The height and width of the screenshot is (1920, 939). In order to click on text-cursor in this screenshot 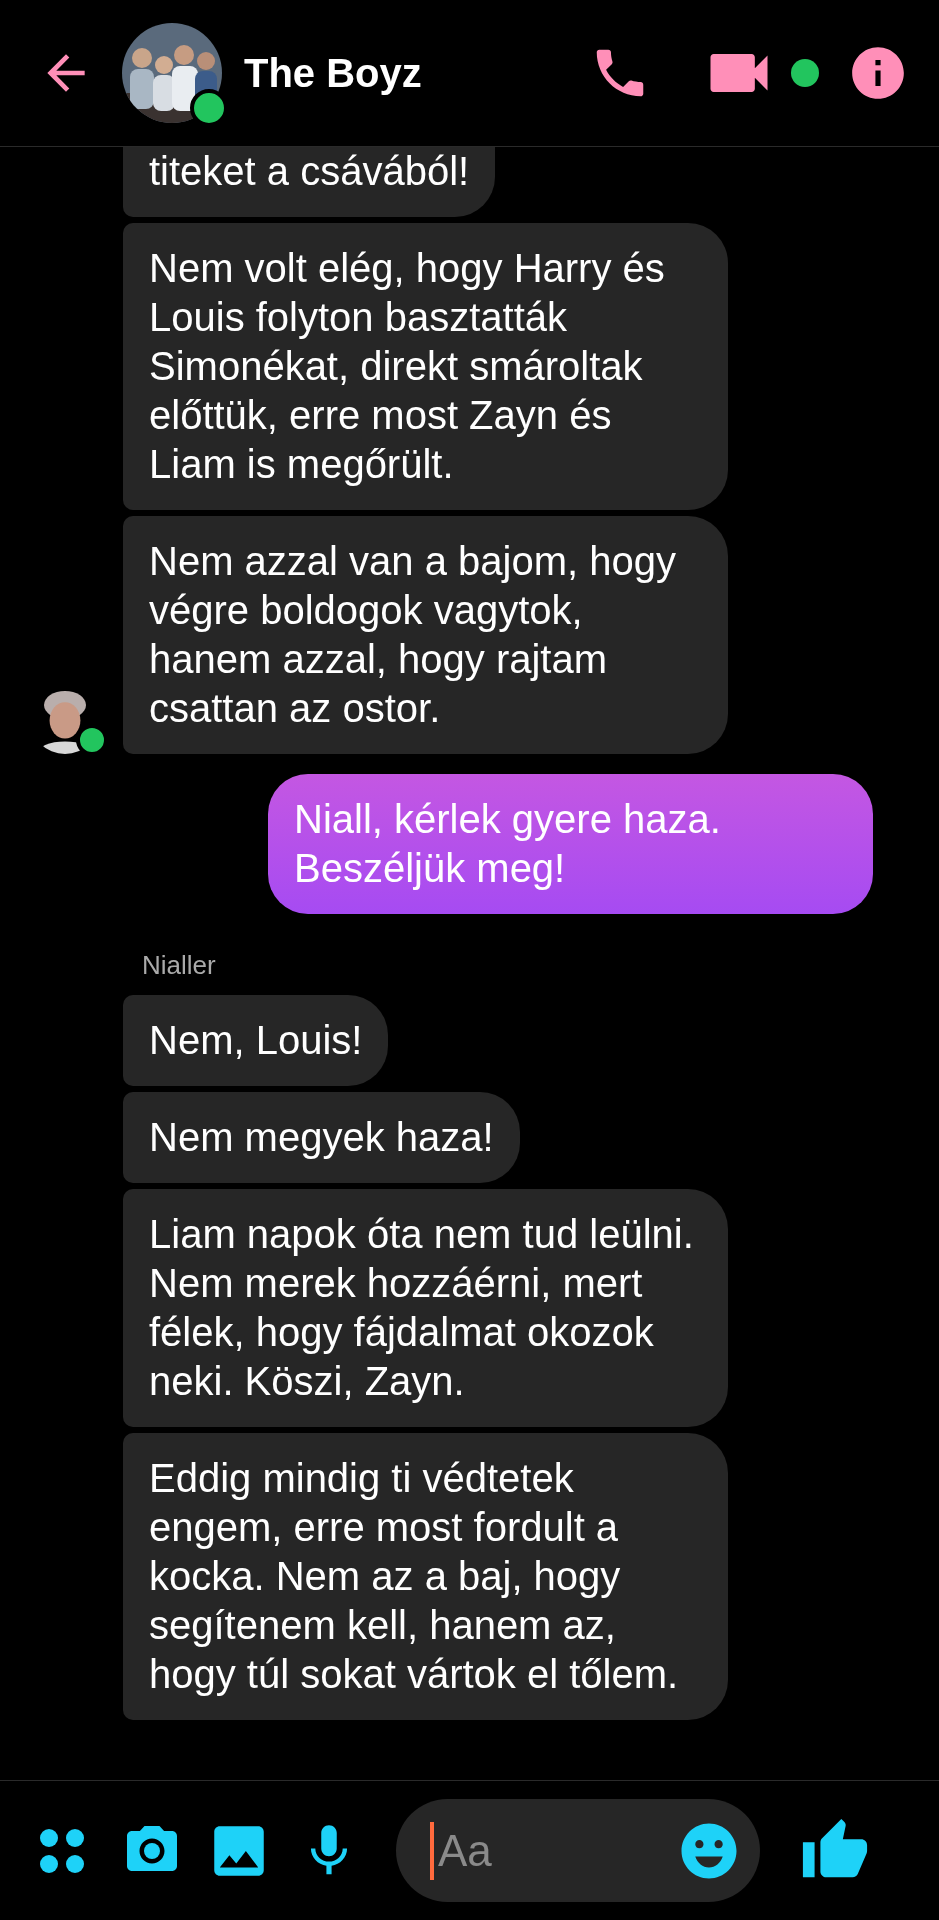, I will do `click(432, 1850)`.